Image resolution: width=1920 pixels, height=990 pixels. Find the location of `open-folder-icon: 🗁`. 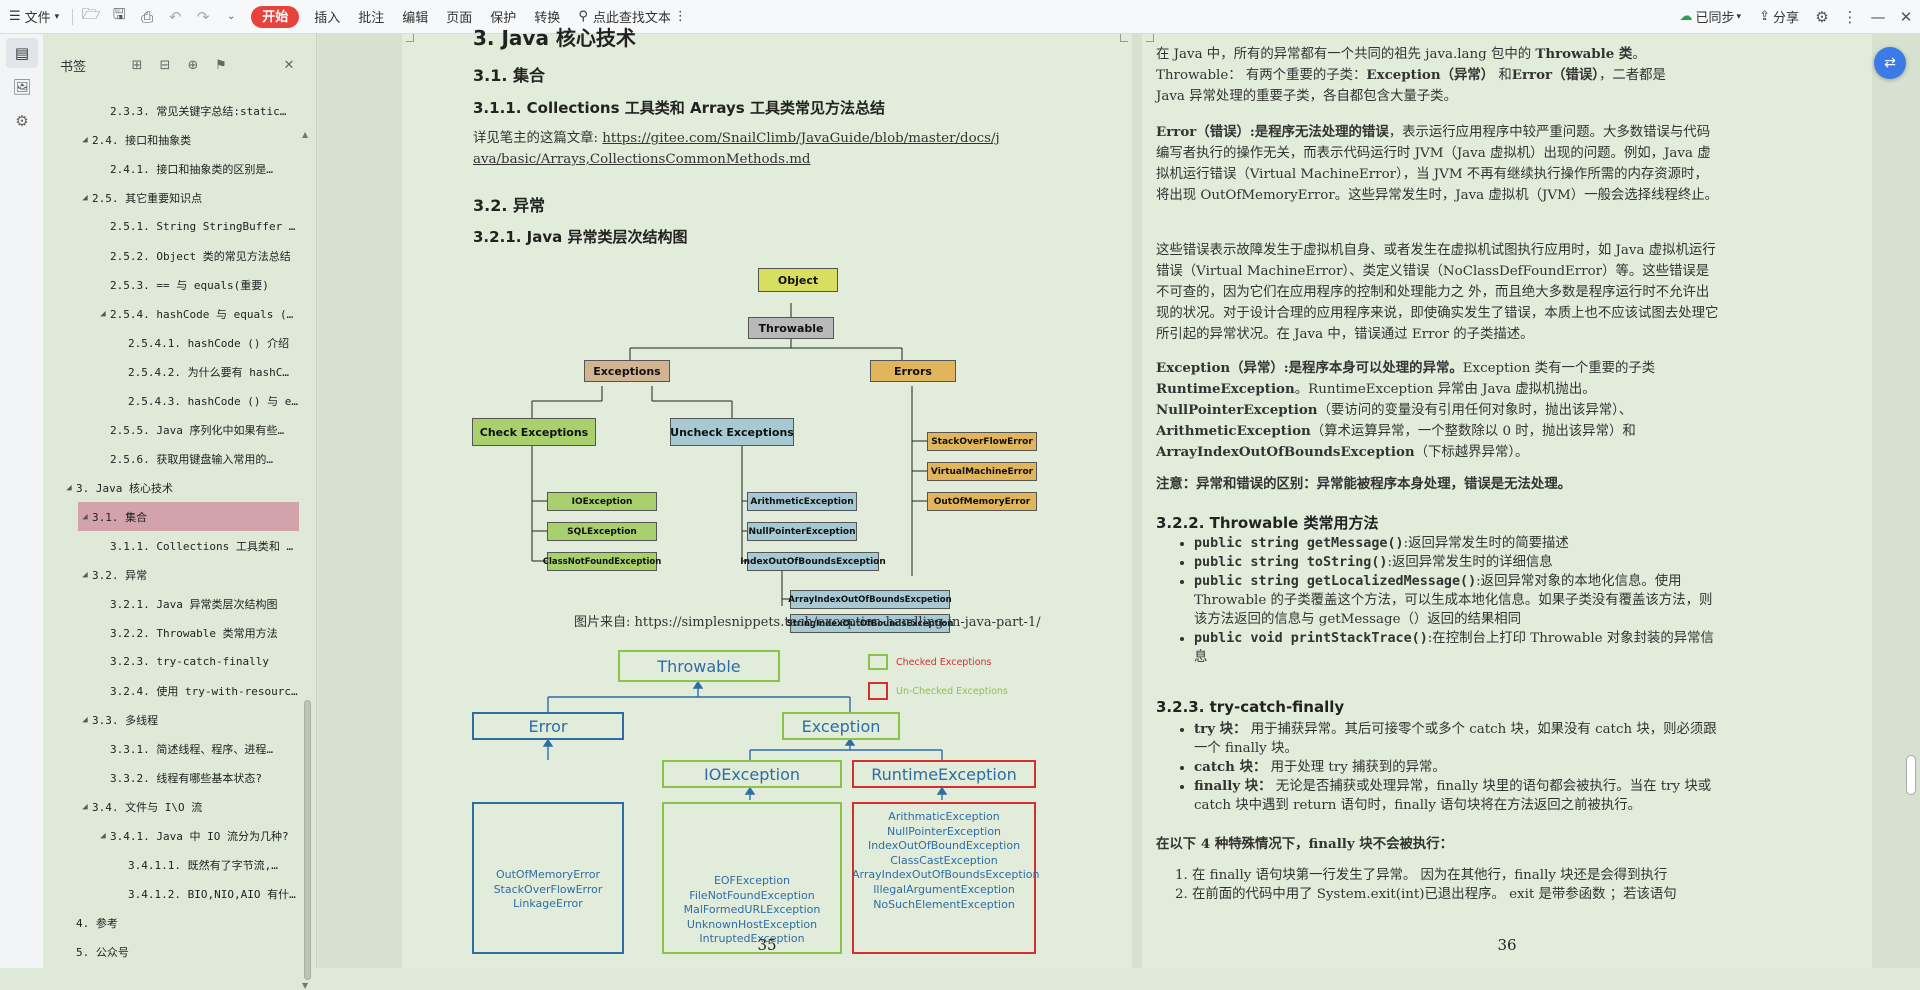

open-folder-icon: 🗁 is located at coordinates (91, 17).